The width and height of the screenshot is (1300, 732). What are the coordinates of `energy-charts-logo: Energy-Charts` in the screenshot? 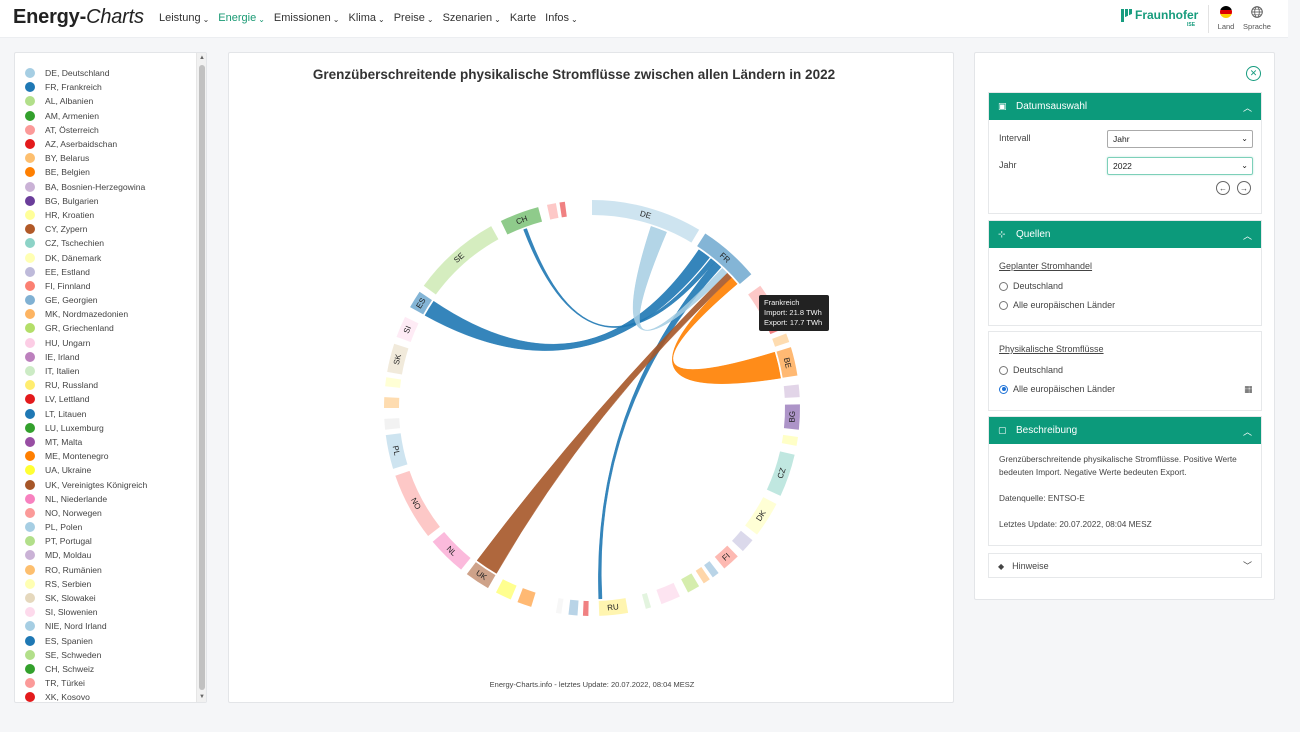 It's located at (78, 17).